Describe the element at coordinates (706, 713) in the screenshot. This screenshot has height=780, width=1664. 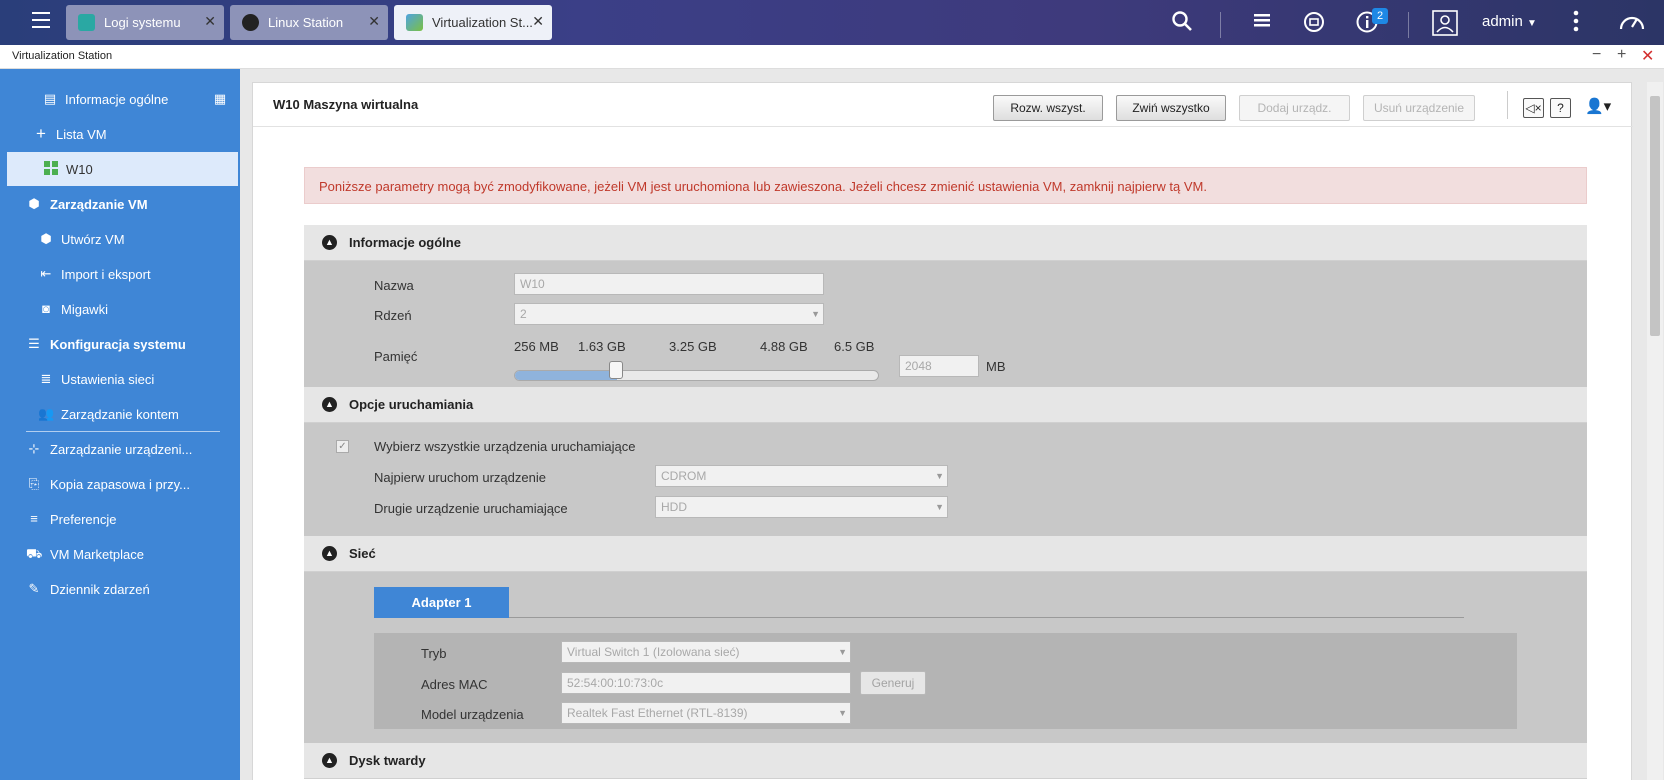
I see `model-select: Realtek Fast Ethernet (RTL-8139) ▼` at that location.